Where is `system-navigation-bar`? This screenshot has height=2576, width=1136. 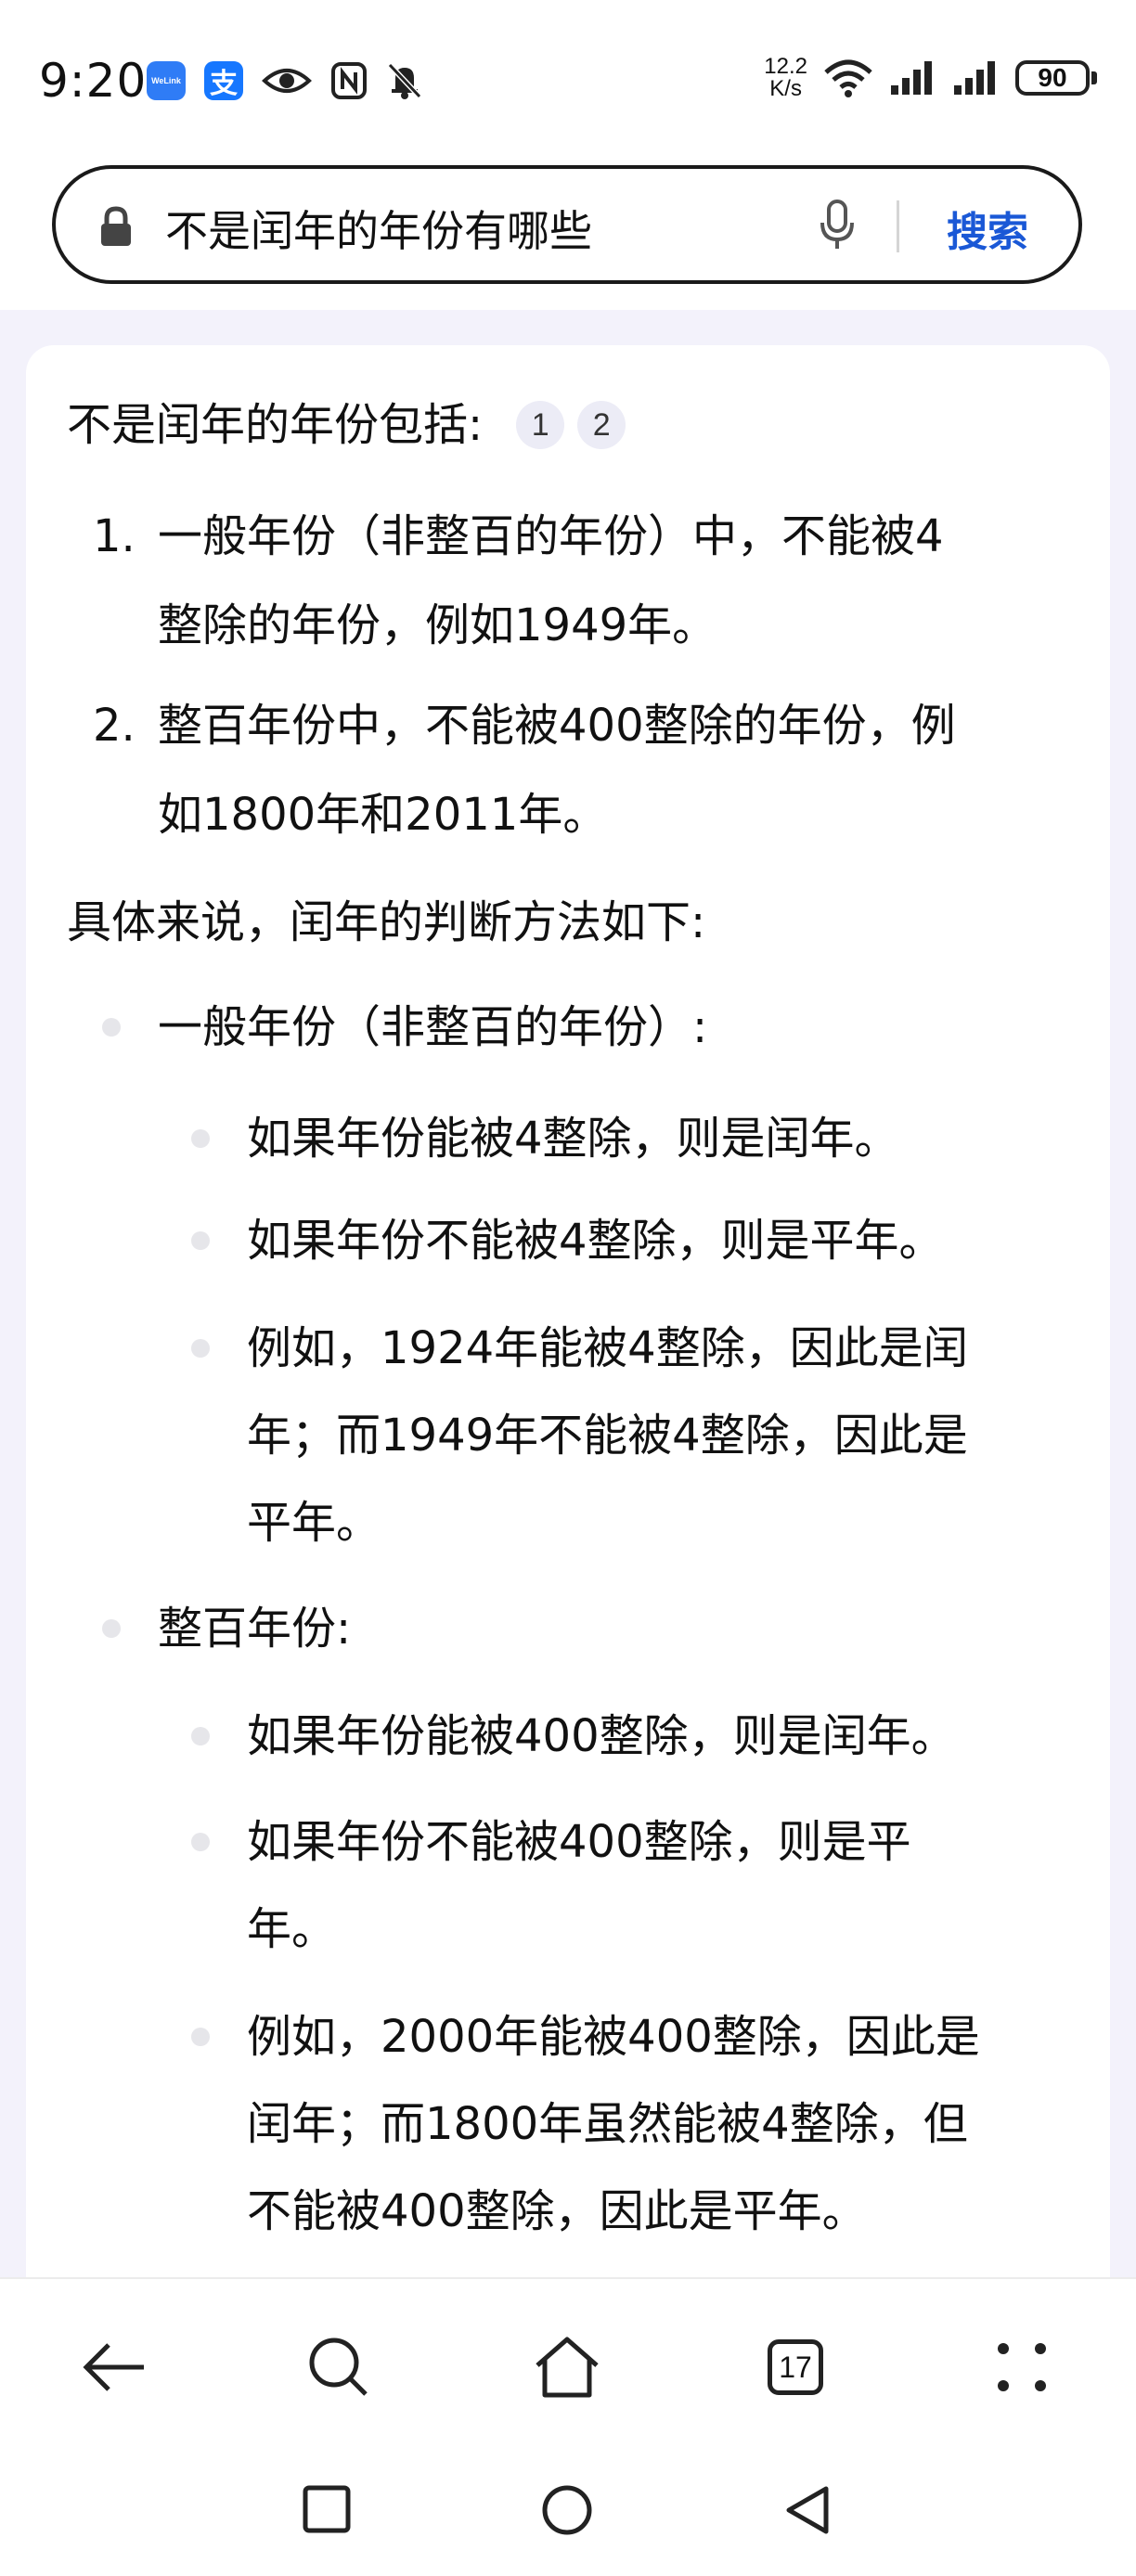
system-navigation-bar is located at coordinates (568, 2513).